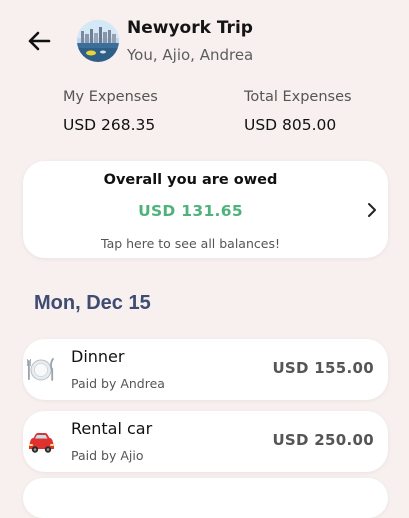  What do you see at coordinates (190, 211) in the screenshot?
I see `owed-amount: USD 131.65` at bounding box center [190, 211].